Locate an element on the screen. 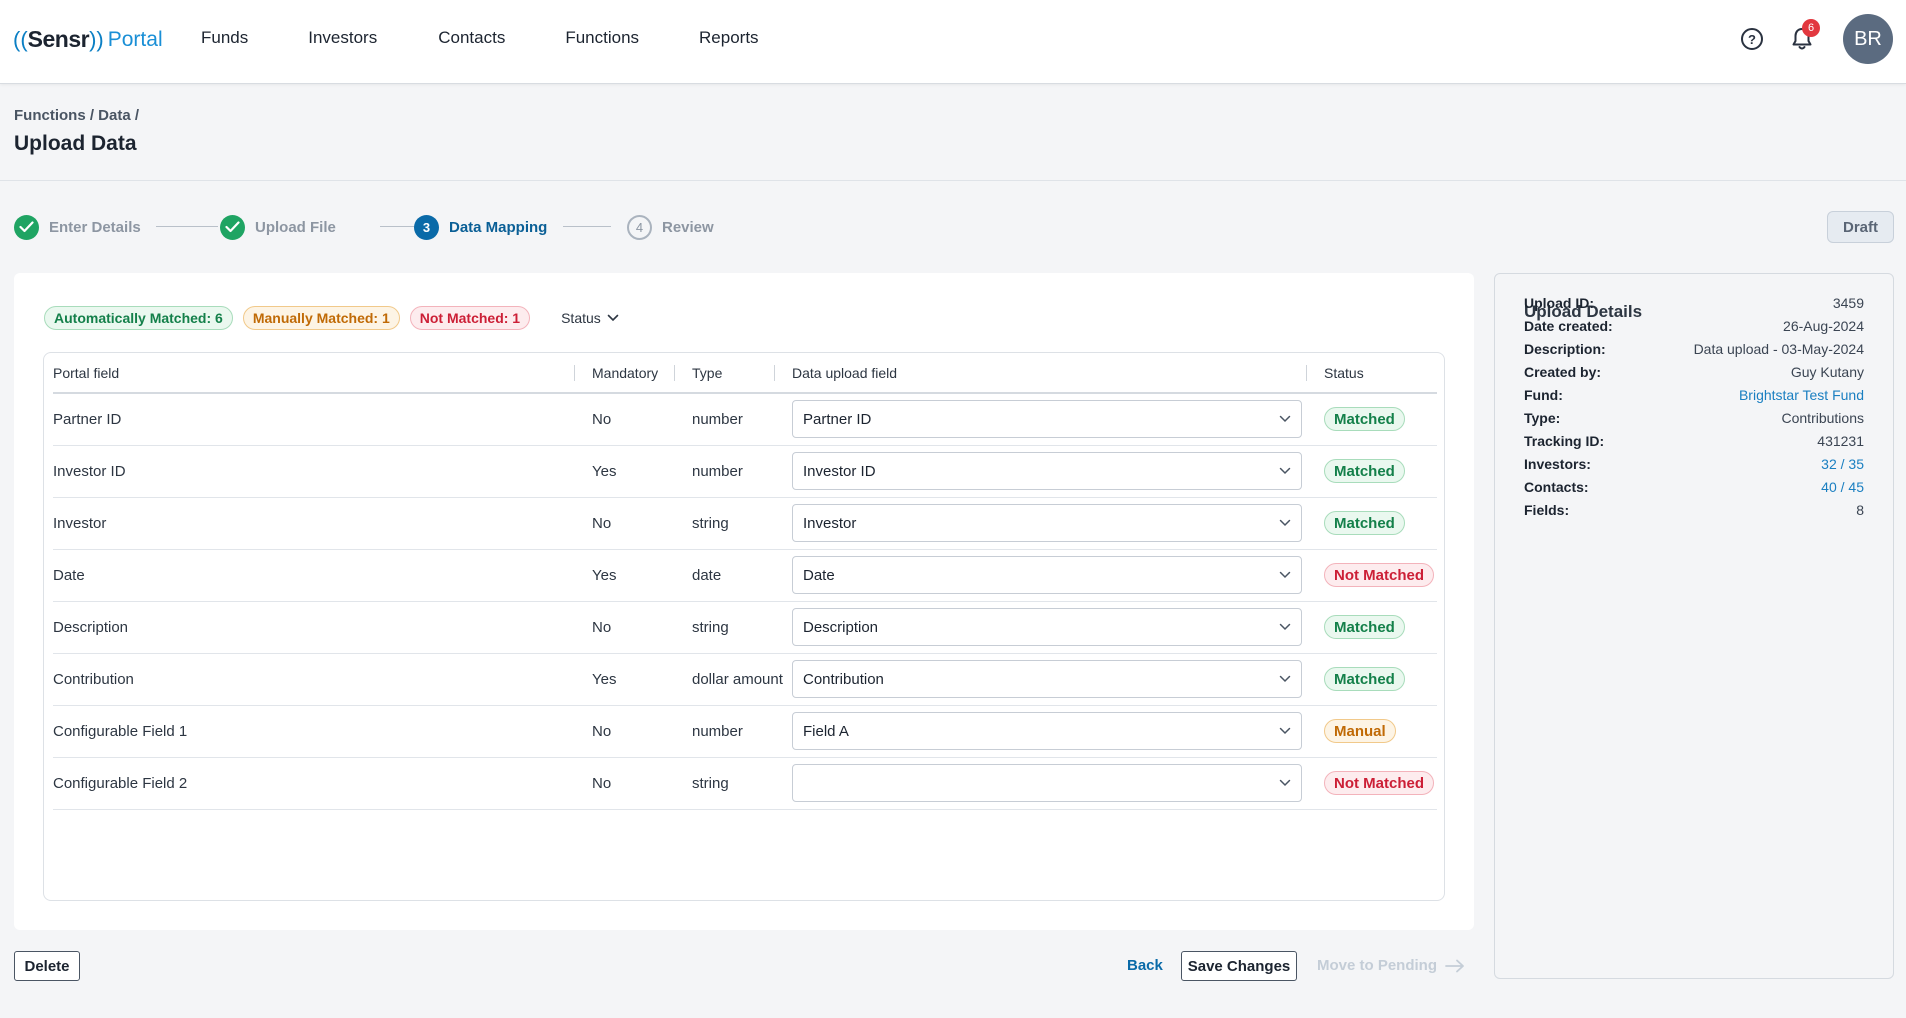  data-upload-field-select: Investor ID is located at coordinates (1047, 471).